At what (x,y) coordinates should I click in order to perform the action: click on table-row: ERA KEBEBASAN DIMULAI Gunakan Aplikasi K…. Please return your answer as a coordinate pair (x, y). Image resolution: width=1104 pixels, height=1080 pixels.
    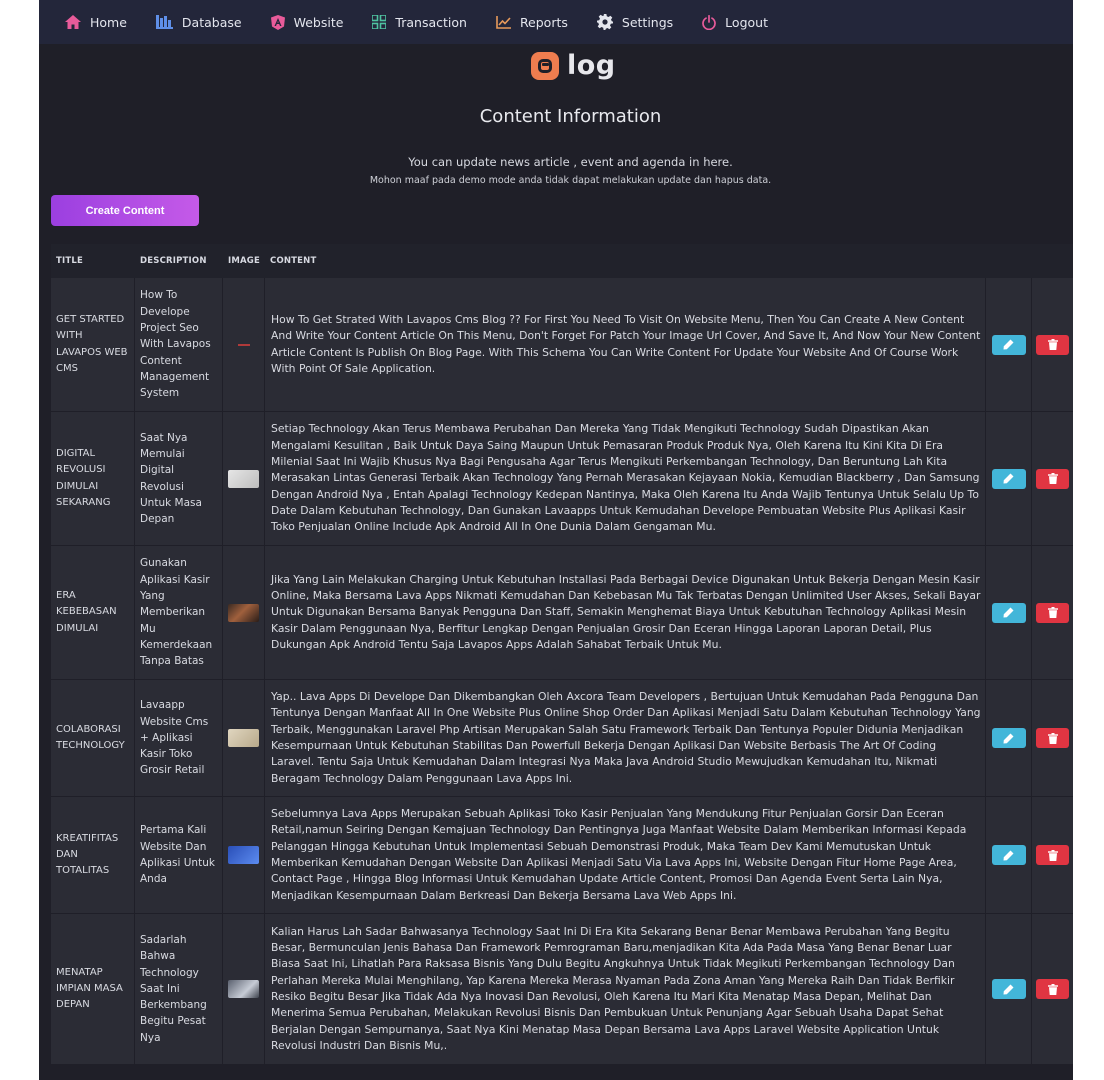
    Looking at the image, I should click on (562, 613).